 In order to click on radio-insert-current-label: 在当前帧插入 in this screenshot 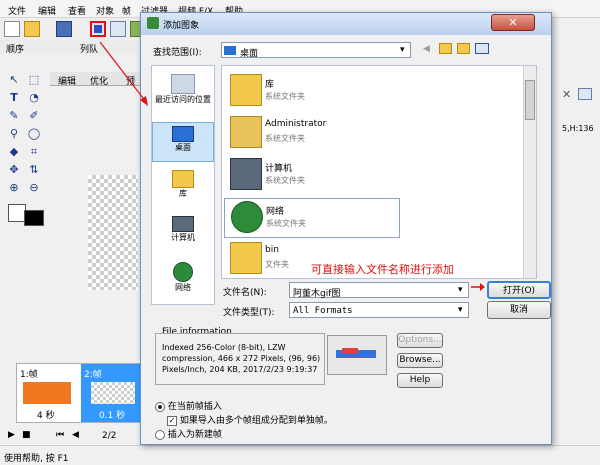, I will do `click(194, 407)`.